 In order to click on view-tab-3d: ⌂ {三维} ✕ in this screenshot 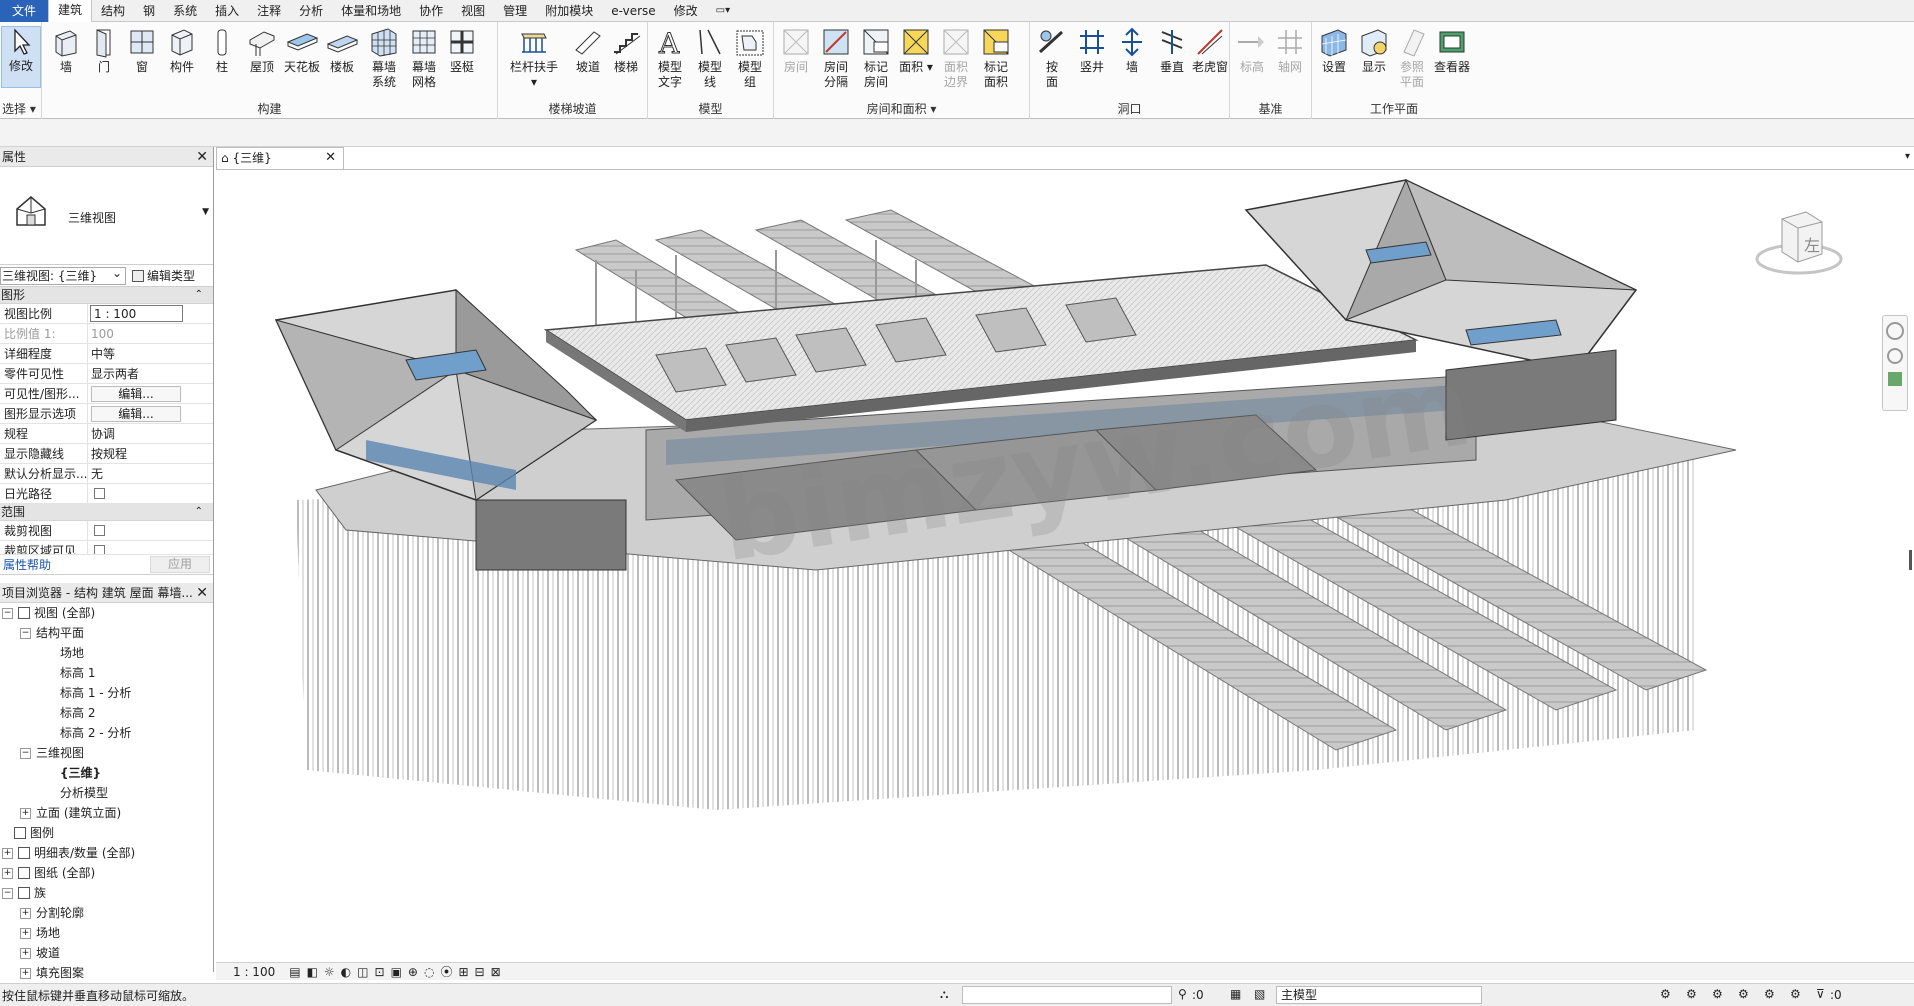, I will do `click(280, 158)`.